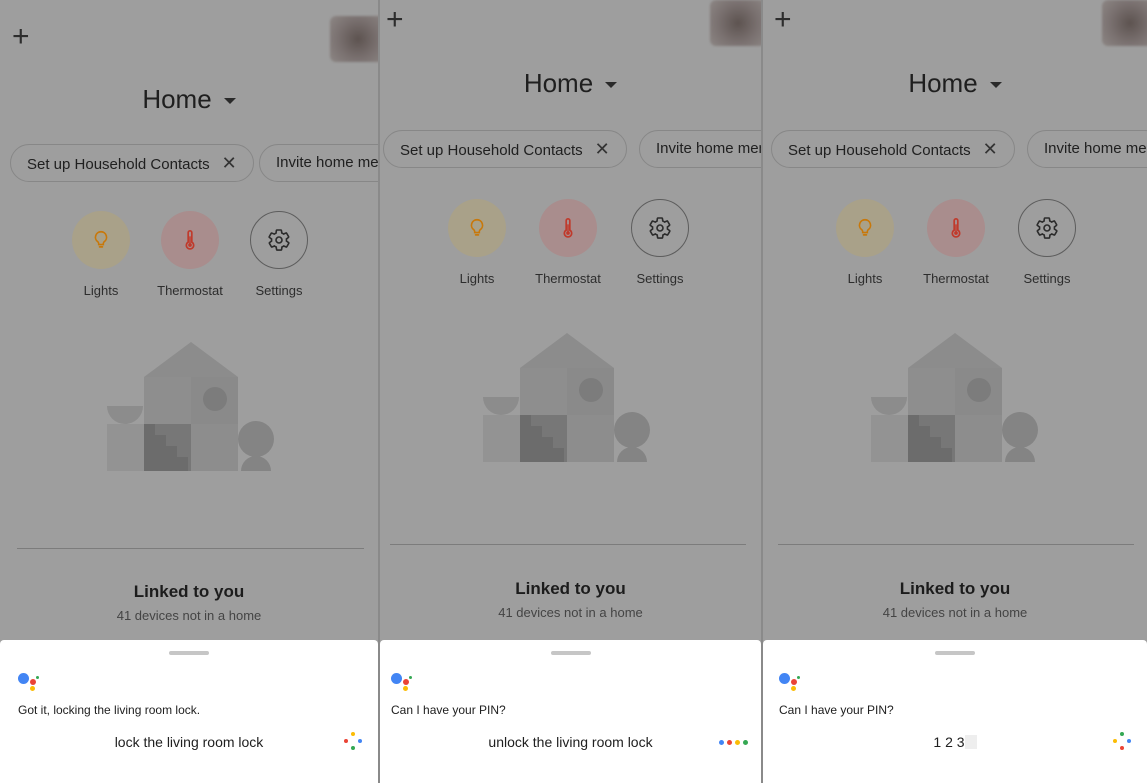 The image size is (1147, 783). What do you see at coordinates (733, 742) in the screenshot?
I see `listening-dots-icon` at bounding box center [733, 742].